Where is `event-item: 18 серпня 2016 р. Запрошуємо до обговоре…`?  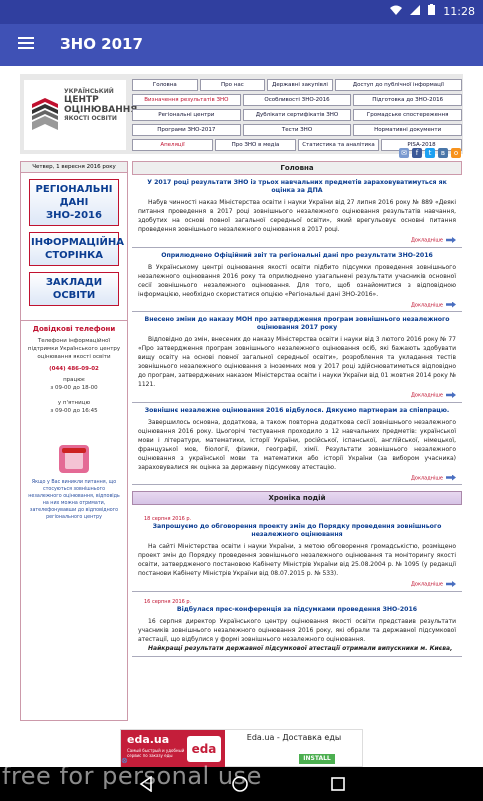 event-item: 18 серпня 2016 р. Запрошуємо до обговоре… is located at coordinates (297, 550).